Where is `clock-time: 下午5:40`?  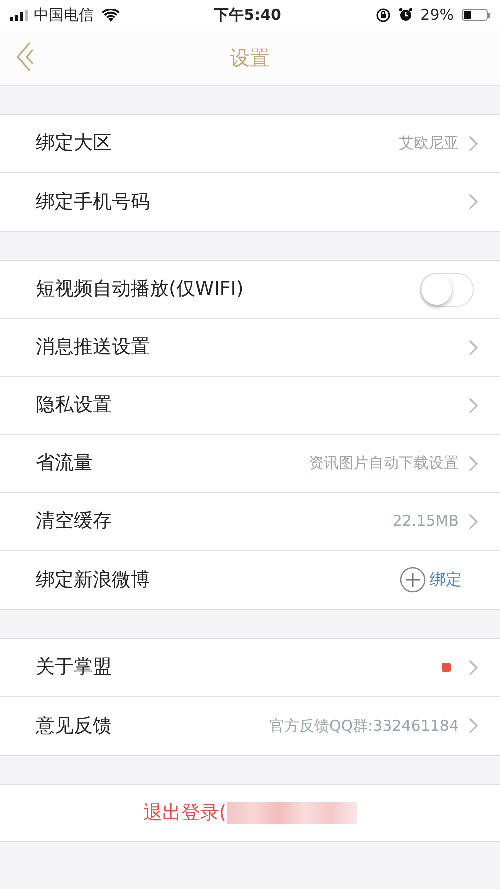
clock-time: 下午5:40 is located at coordinates (248, 15).